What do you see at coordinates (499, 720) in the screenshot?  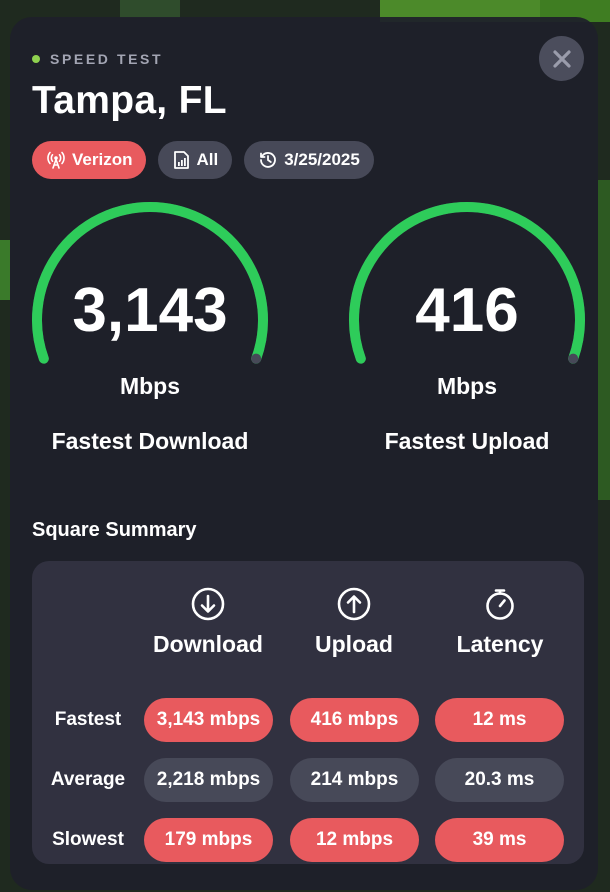 I see `pill-fastest-latency: 12 ms` at bounding box center [499, 720].